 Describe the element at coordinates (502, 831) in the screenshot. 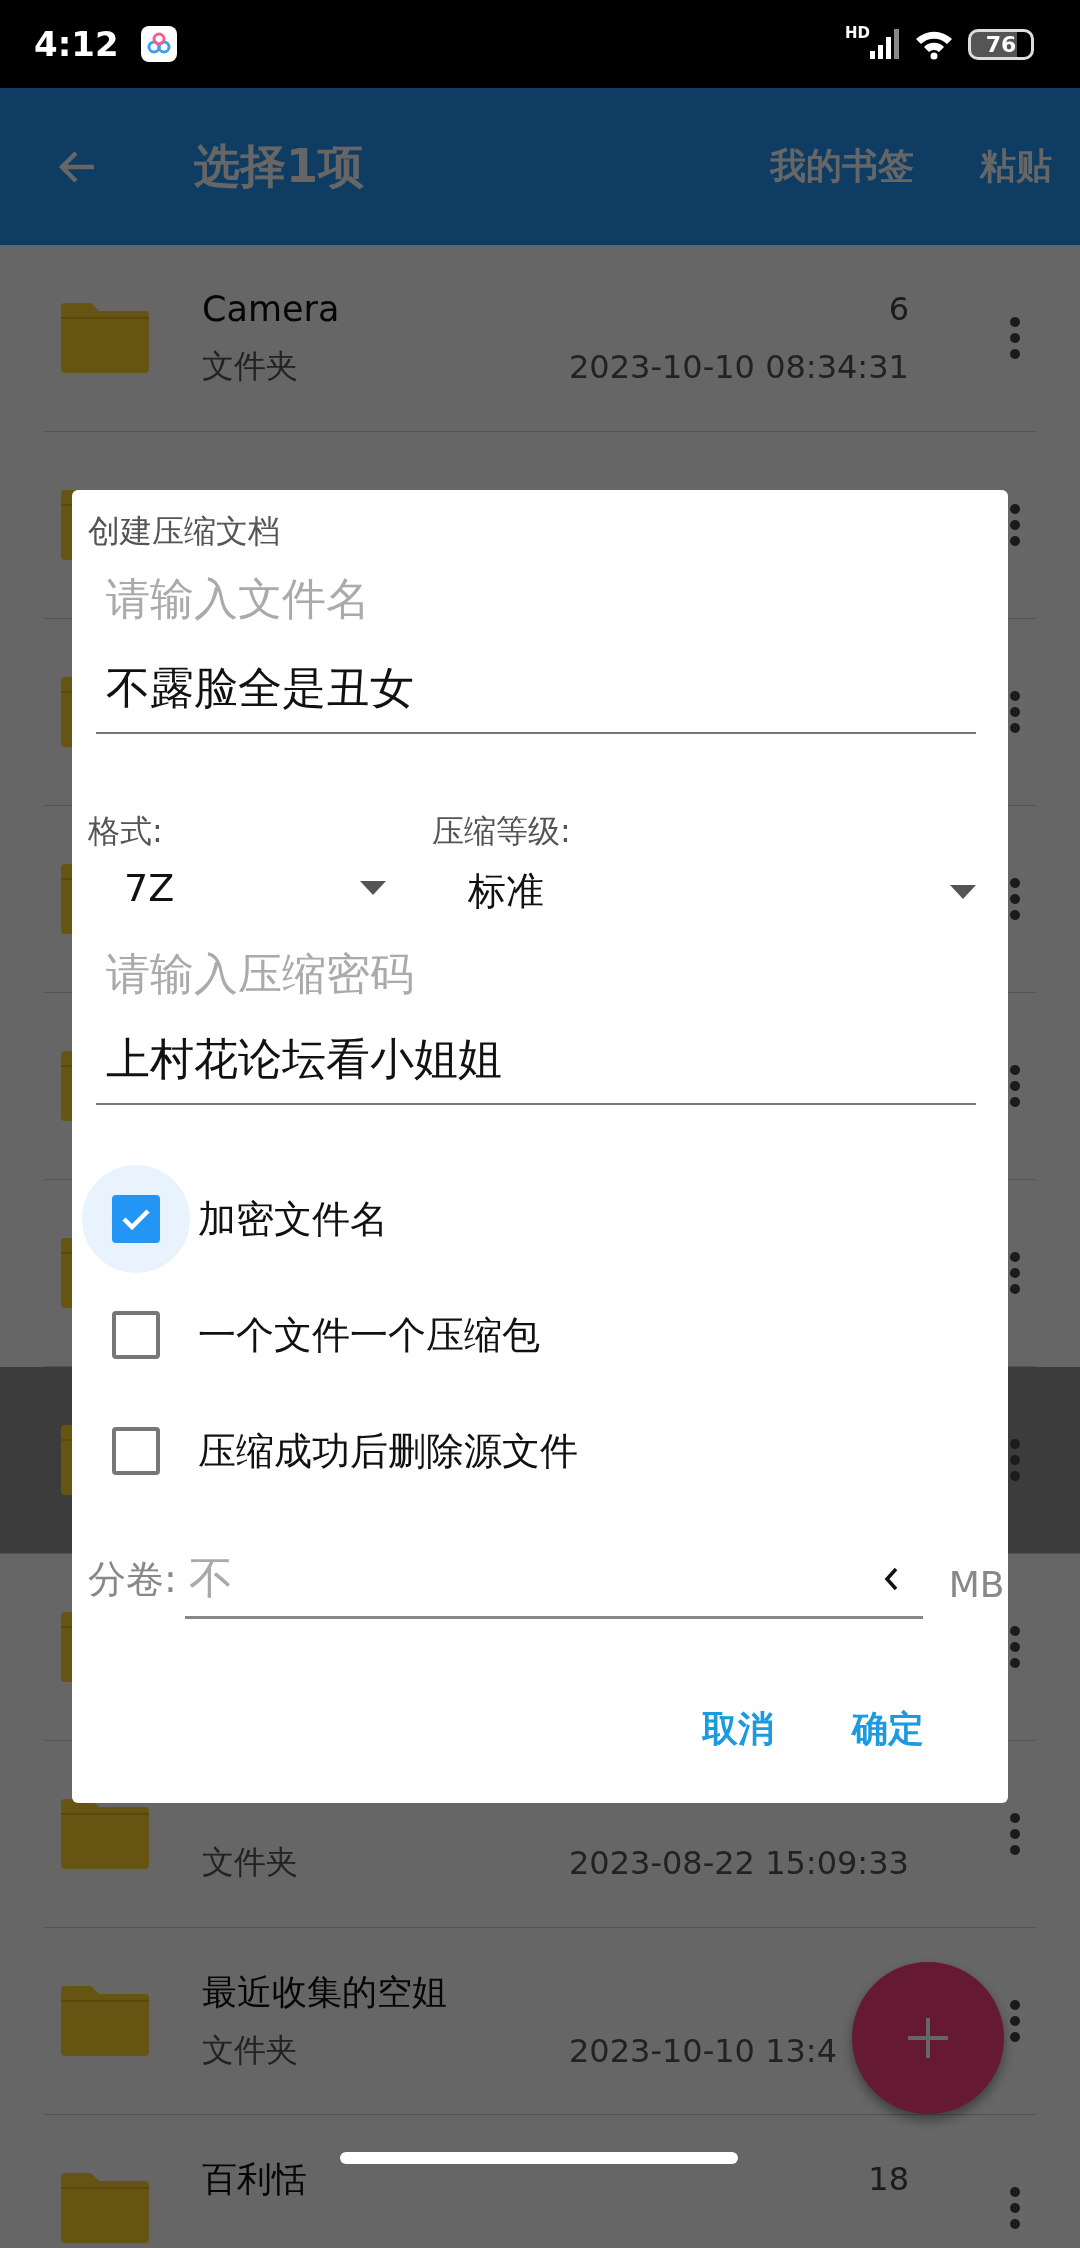

I see `compression-level-label: 压缩等级:` at that location.